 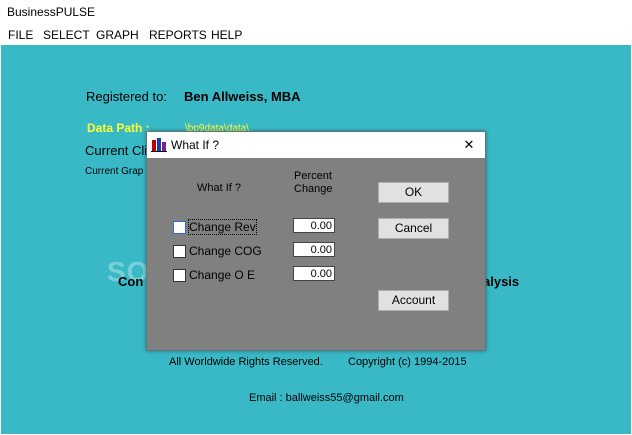 What do you see at coordinates (131, 281) in the screenshot?
I see `banner-text-left: Con` at bounding box center [131, 281].